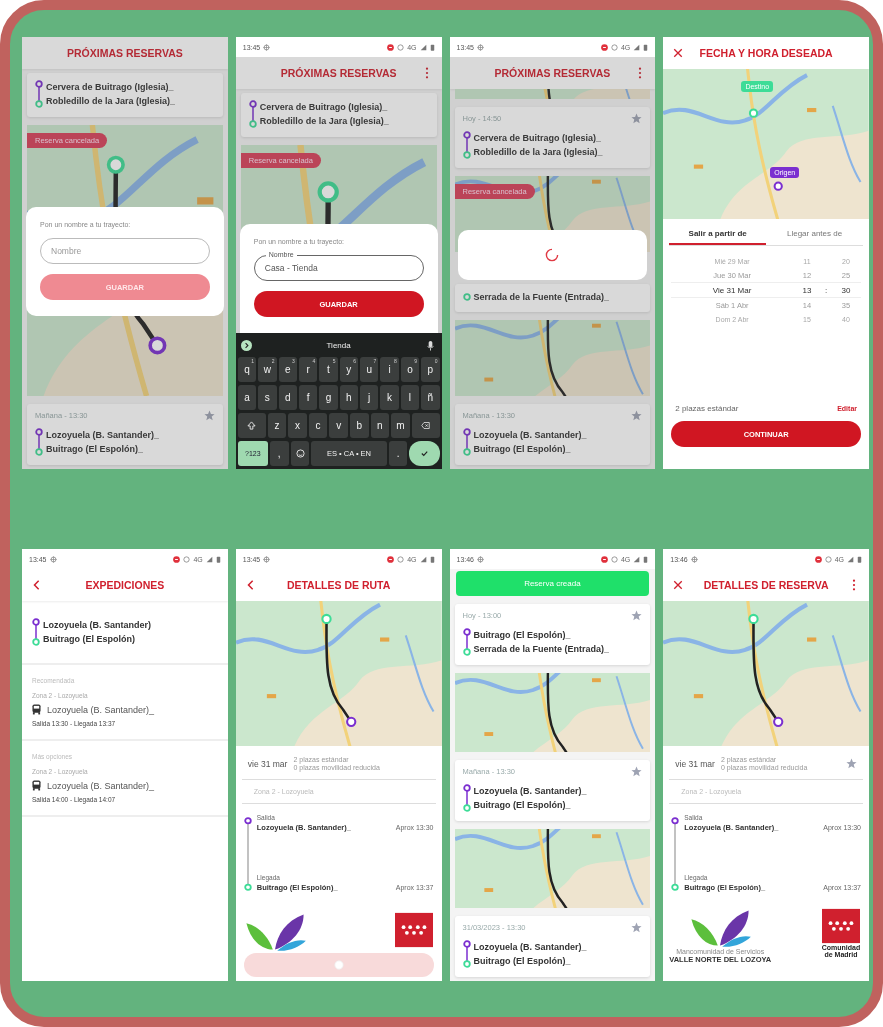 The image size is (883, 1027). I want to click on trip-date: vie 31 mar, so click(267, 763).